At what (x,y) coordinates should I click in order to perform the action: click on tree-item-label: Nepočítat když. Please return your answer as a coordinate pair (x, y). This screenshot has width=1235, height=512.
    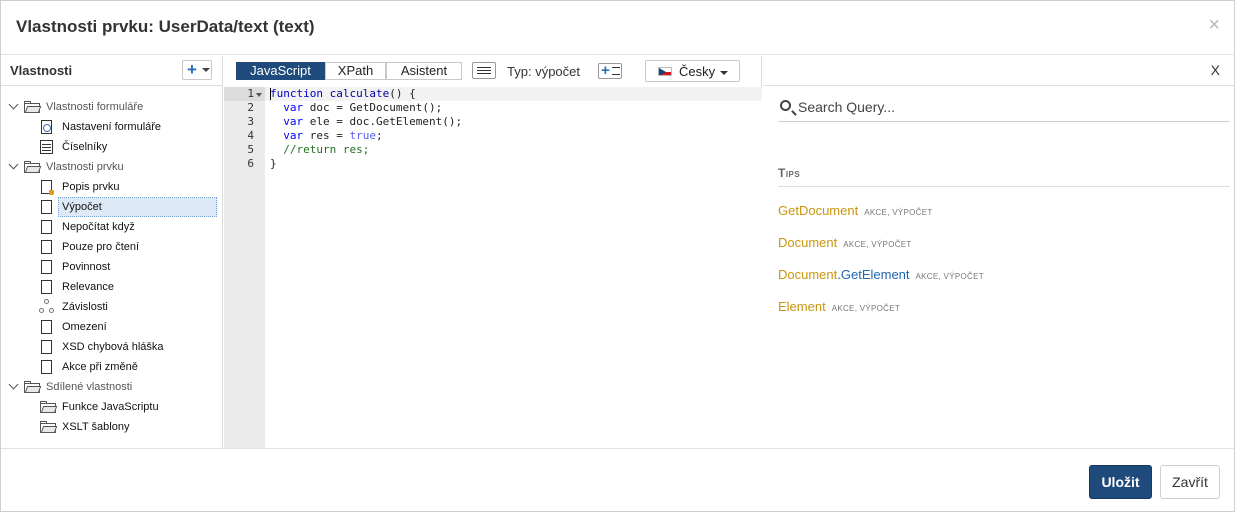
    Looking at the image, I should click on (98, 227).